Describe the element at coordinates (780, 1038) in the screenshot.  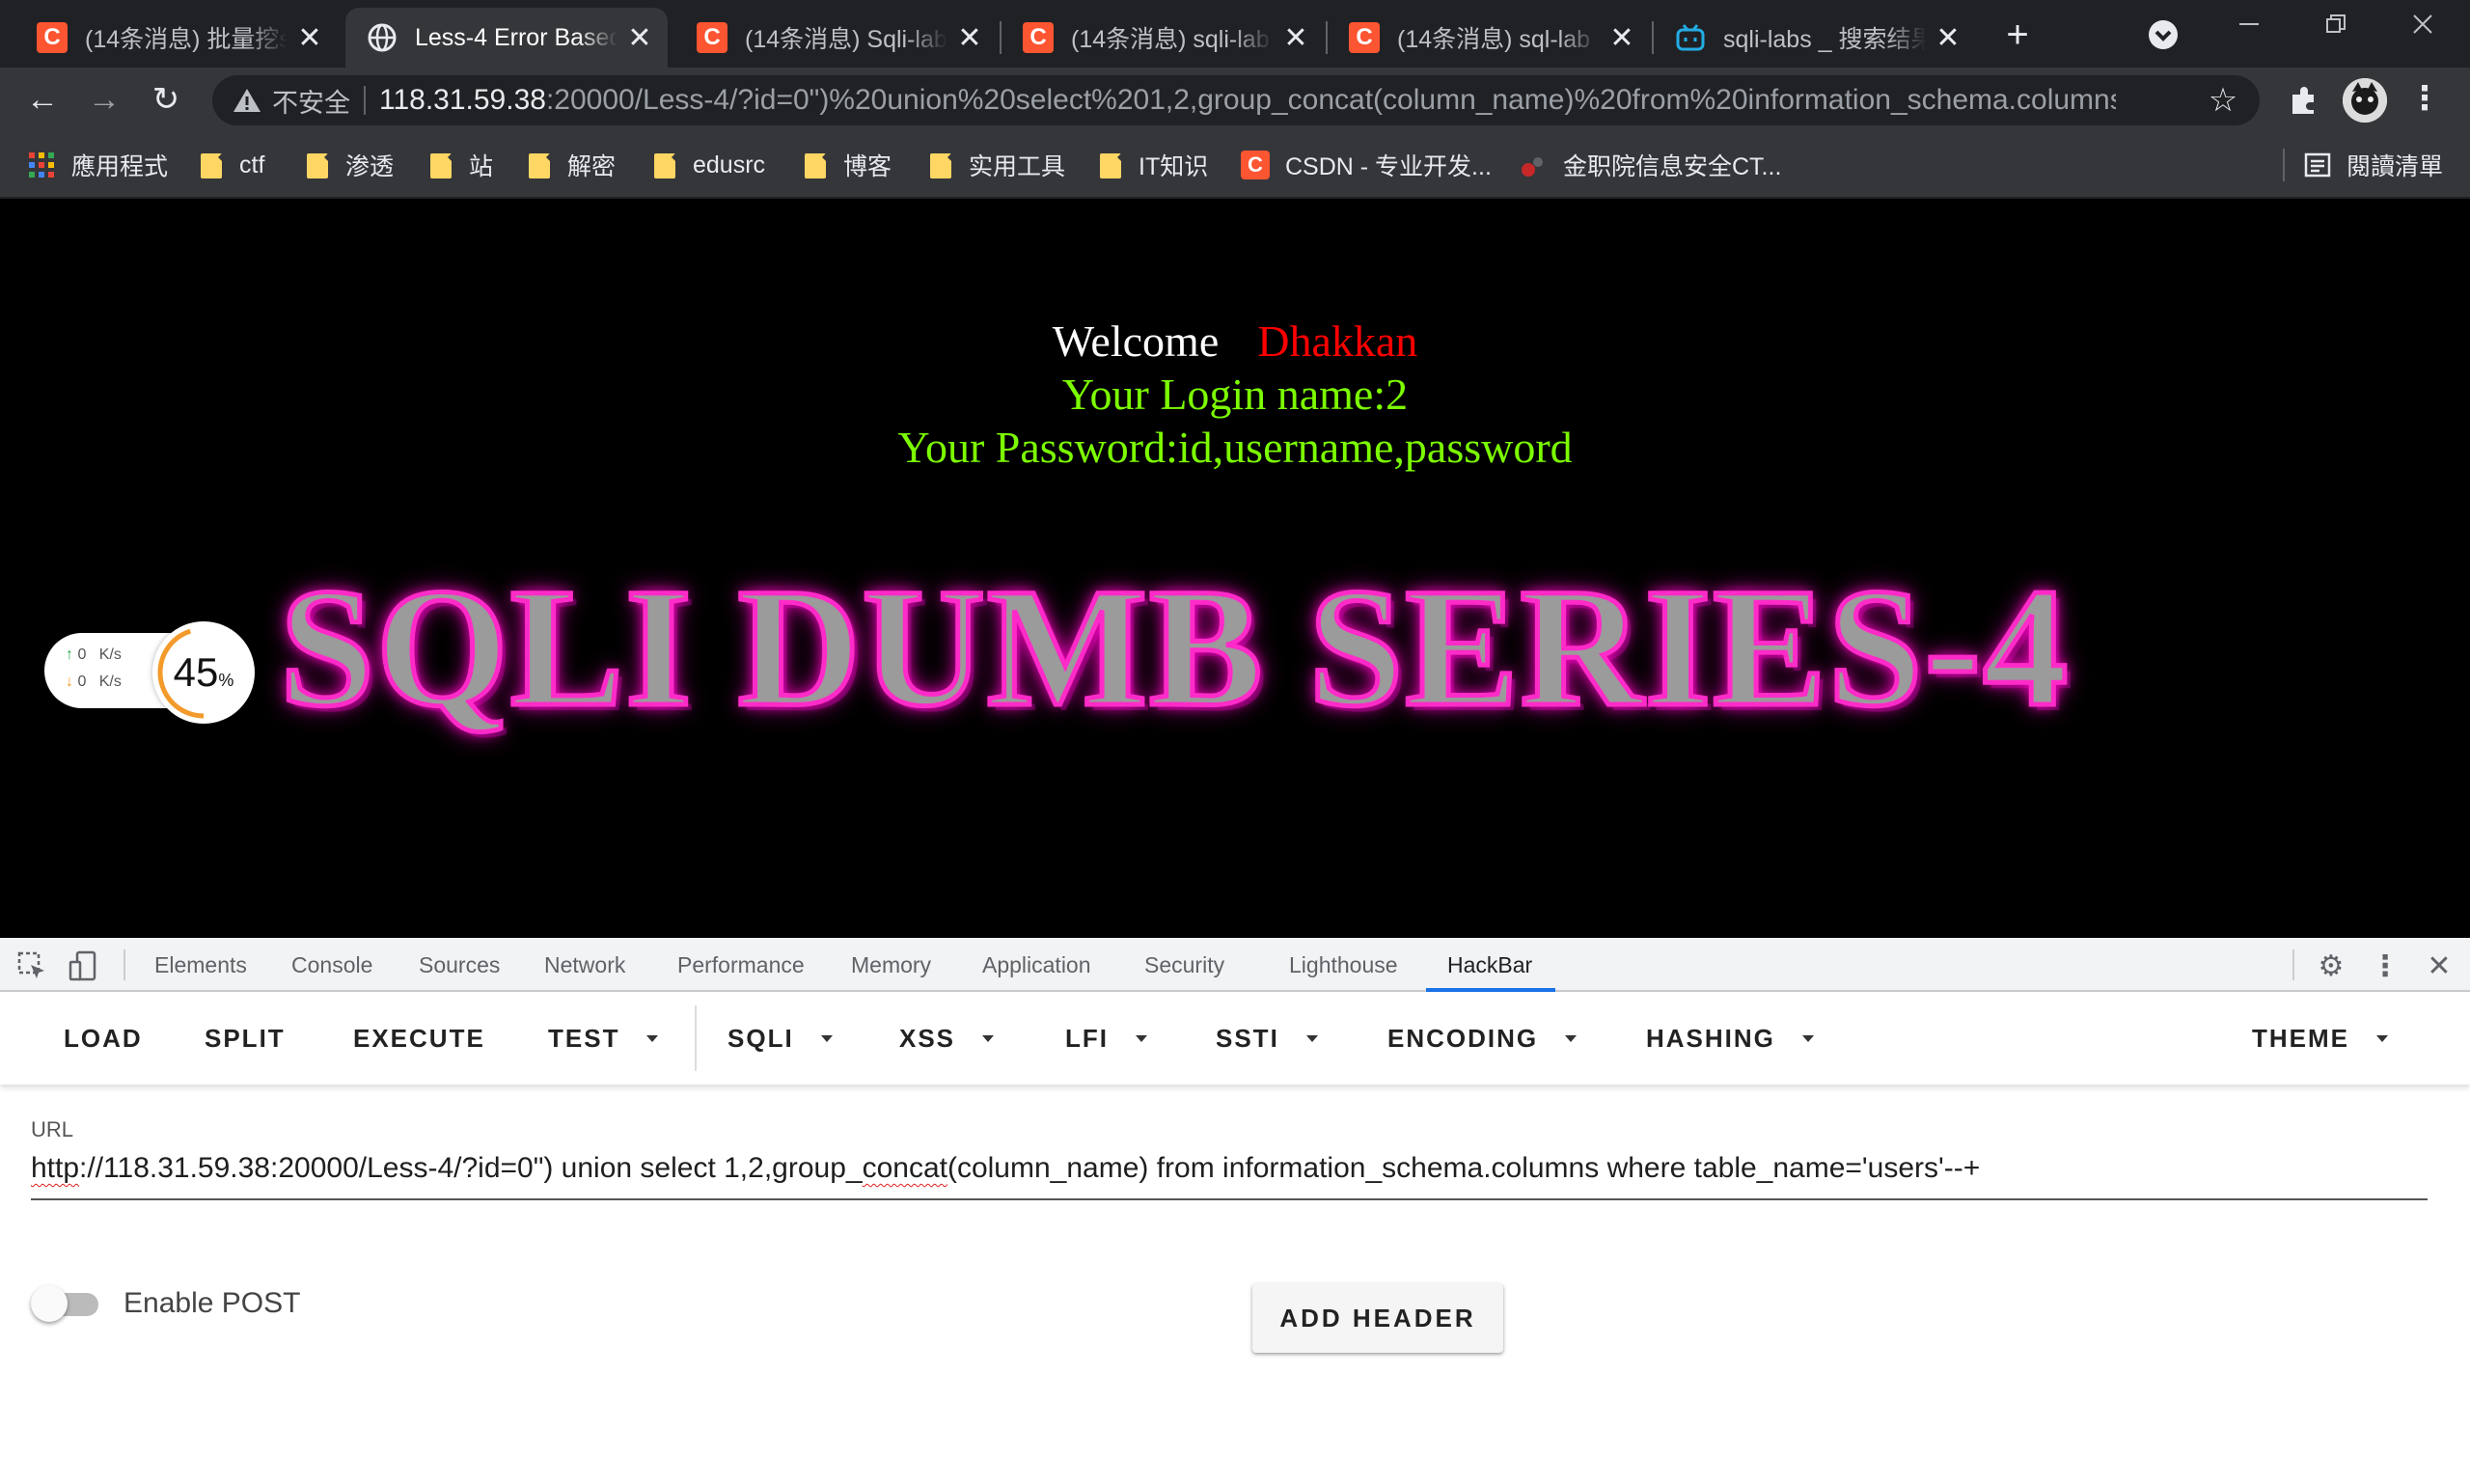
I see `sqli-menu: SQLI` at that location.